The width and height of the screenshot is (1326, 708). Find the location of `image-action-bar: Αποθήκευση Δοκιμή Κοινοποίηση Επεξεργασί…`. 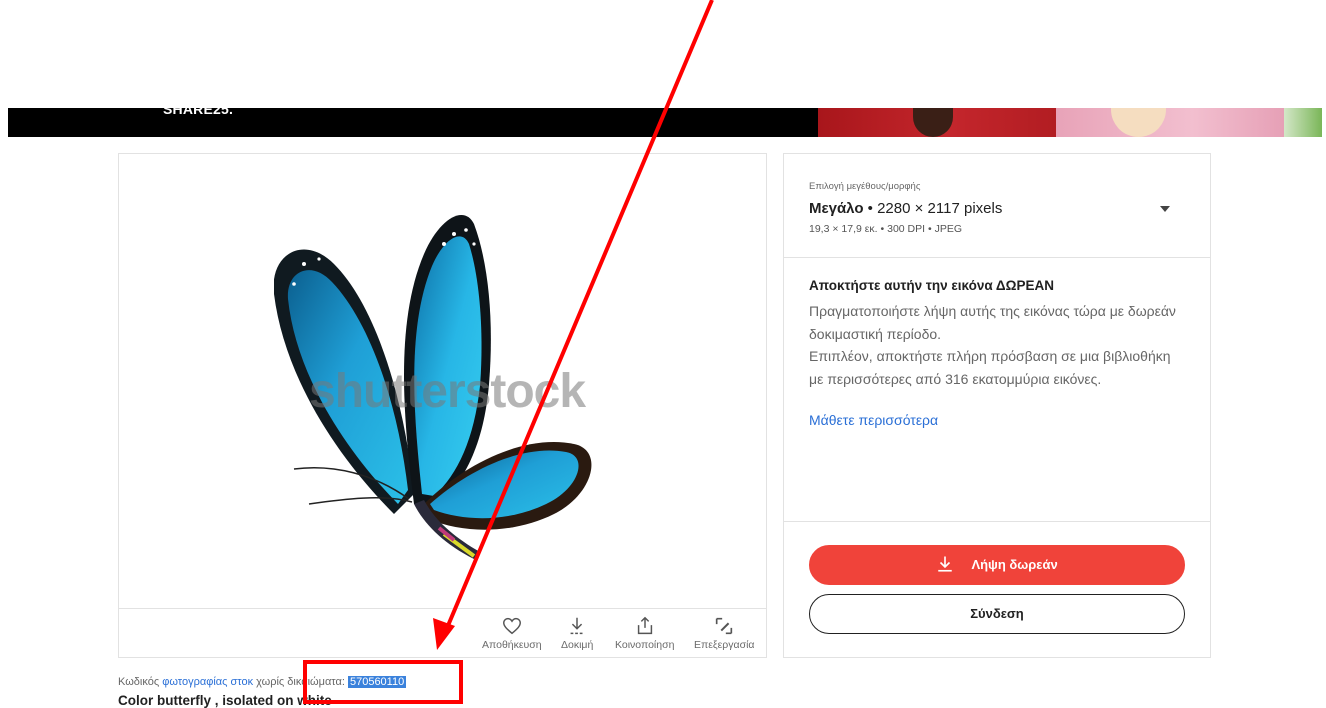

image-action-bar: Αποθήκευση Δοκιμή Κοινοποίηση Επεξεργασί… is located at coordinates (442, 633).